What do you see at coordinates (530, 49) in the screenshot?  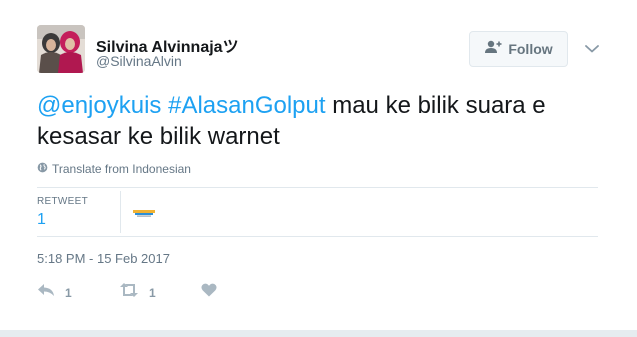 I see `follow-button-label: Follow` at bounding box center [530, 49].